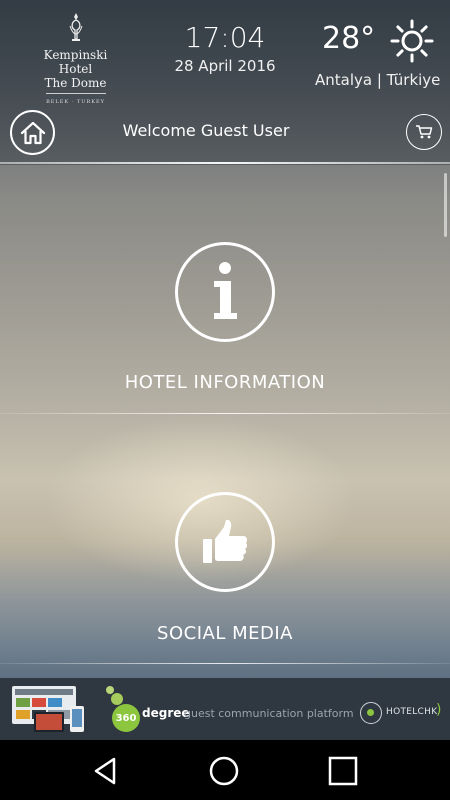 Image resolution: width=450 pixels, height=800 pixels. I want to click on logo-location: BELEK · TURKEY, so click(75, 102).